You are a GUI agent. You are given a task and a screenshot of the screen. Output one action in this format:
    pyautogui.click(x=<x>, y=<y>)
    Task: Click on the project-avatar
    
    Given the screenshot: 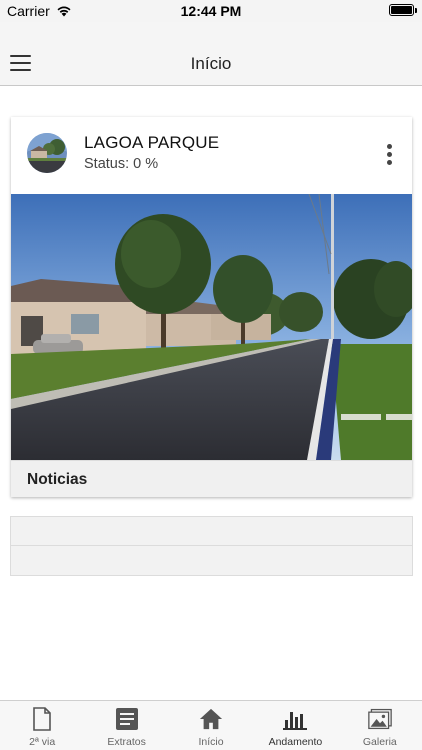 What is the action you would take?
    pyautogui.click(x=47, y=153)
    